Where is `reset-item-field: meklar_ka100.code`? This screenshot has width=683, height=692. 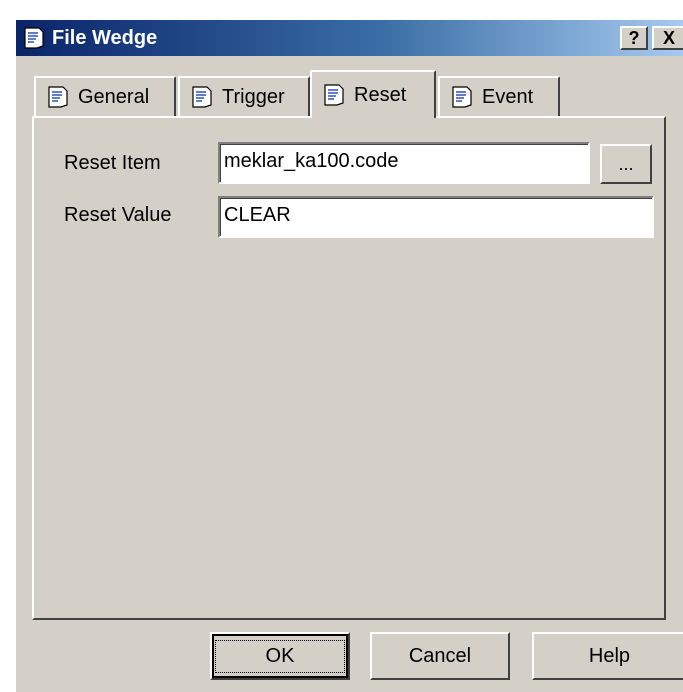
reset-item-field: meklar_ka100.code is located at coordinates (404, 163).